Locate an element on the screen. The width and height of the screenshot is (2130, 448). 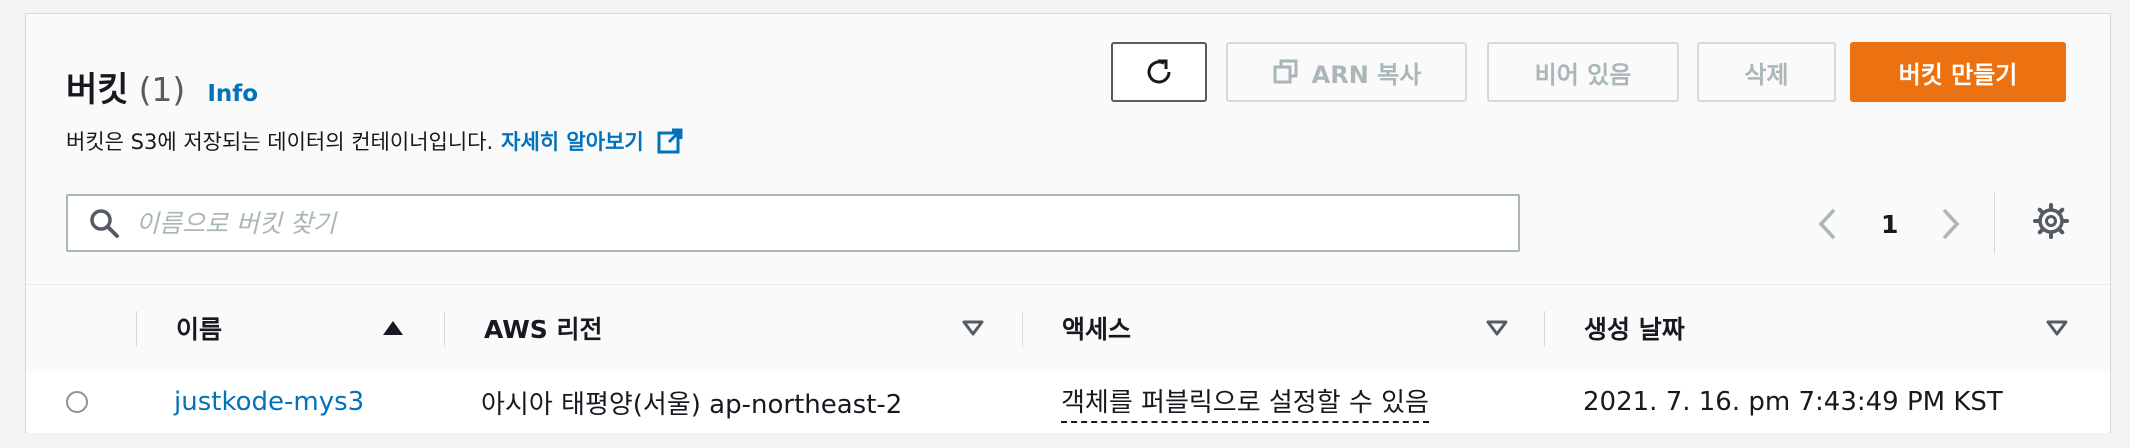
create-bucket-button: 버킷 만들기 is located at coordinates (1958, 72).